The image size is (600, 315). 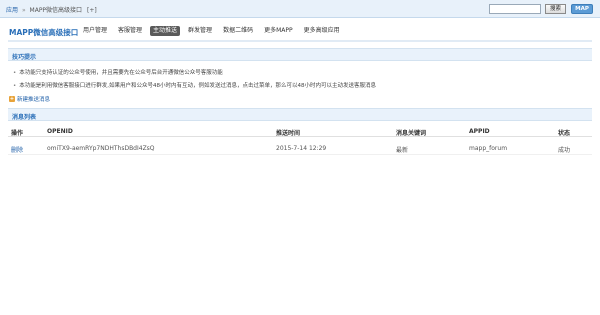 What do you see at coordinates (555, 9) in the screenshot?
I see `search-button: 搜索` at bounding box center [555, 9].